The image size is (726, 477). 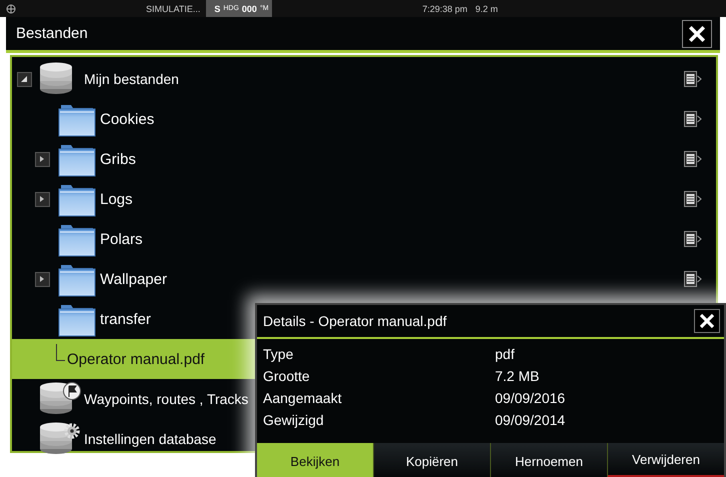 I want to click on item-label: Mijn bestanden, so click(x=131, y=79).